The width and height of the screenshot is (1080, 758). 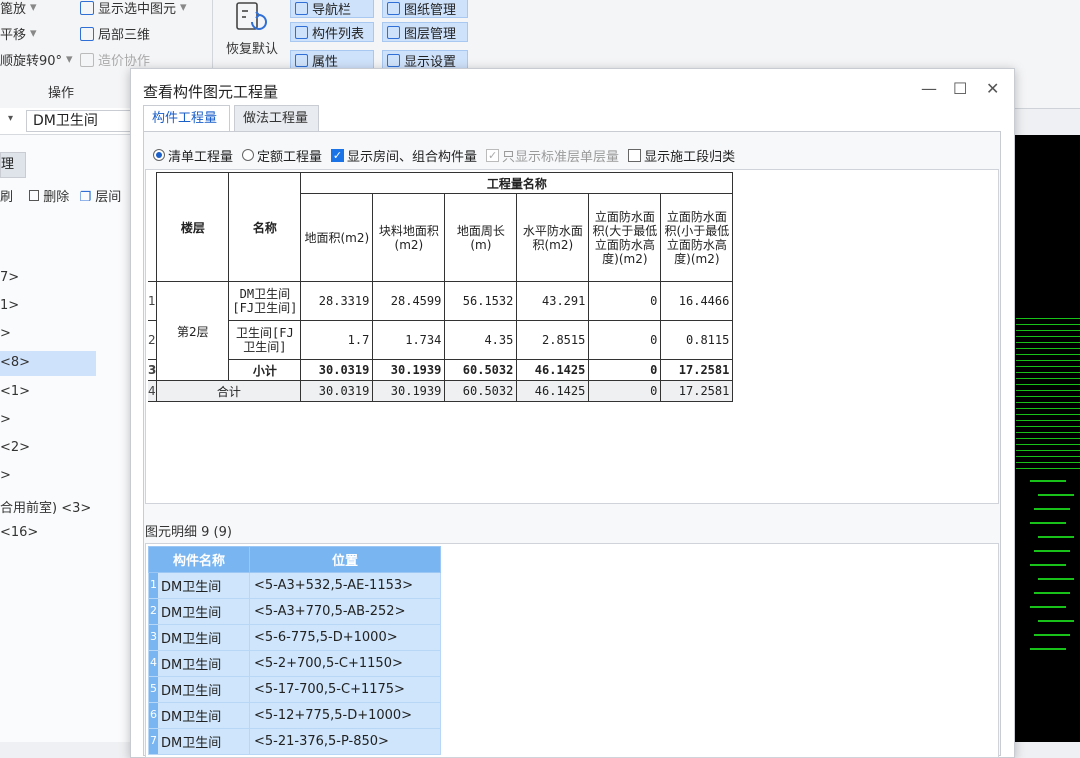 I want to click on value-cell: 60.5032, so click(x=481, y=370).